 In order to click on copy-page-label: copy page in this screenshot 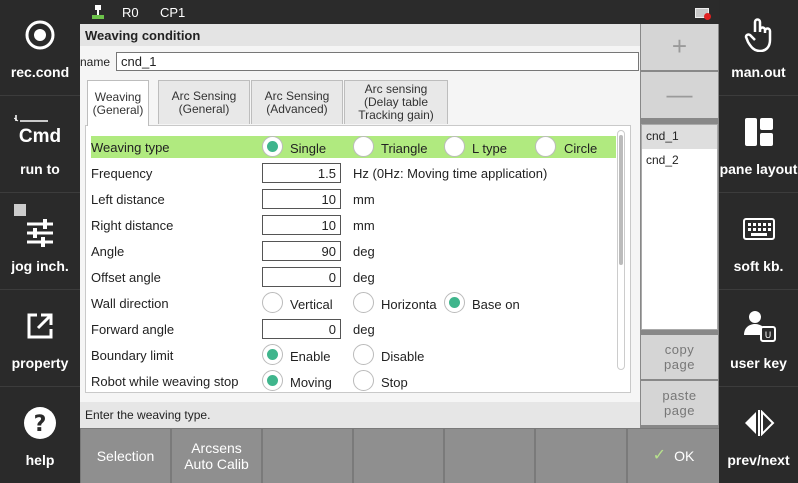, I will do `click(679, 357)`.